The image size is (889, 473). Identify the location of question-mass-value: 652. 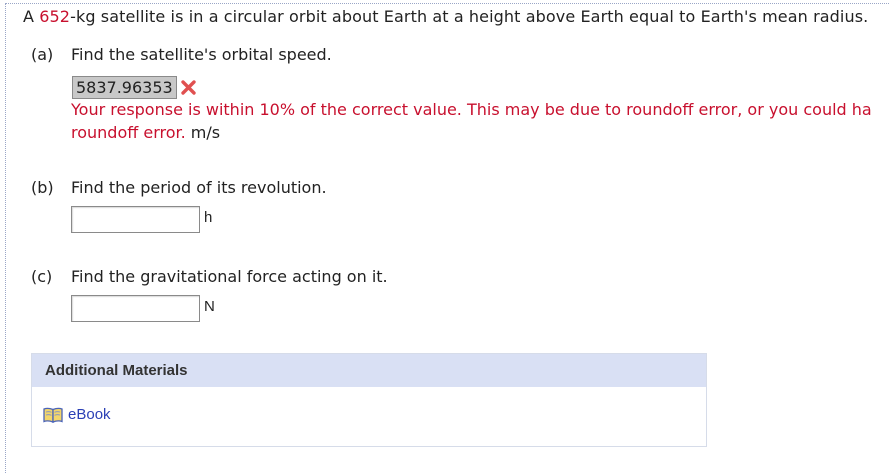
(55, 16).